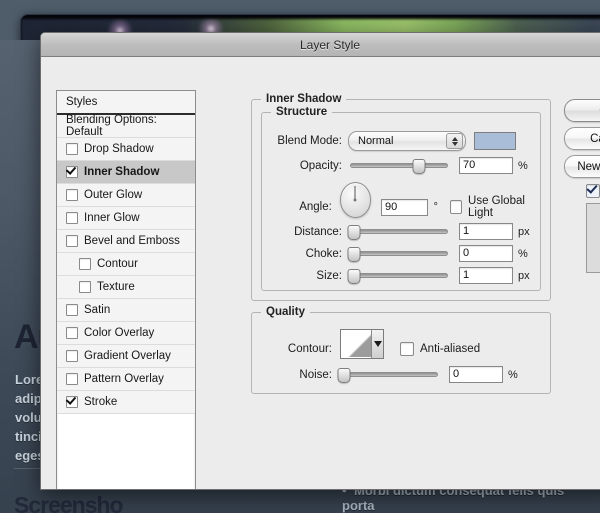 Image resolution: width=600 pixels, height=513 pixels. What do you see at coordinates (377, 344) in the screenshot?
I see `contour-dropdown-arrow` at bounding box center [377, 344].